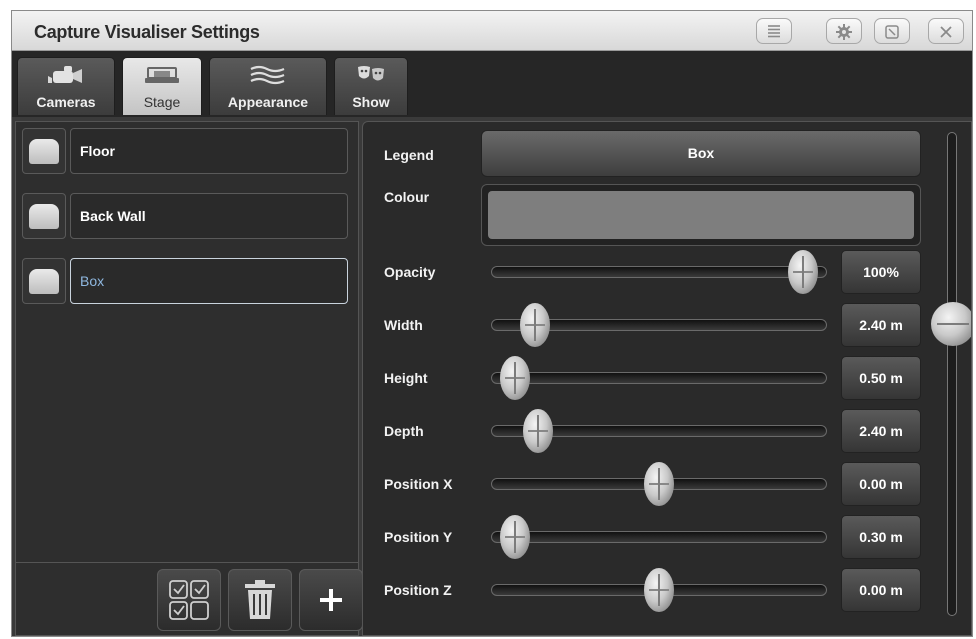 The height and width of the screenshot is (639, 976). I want to click on masks-icon, so click(371, 73).